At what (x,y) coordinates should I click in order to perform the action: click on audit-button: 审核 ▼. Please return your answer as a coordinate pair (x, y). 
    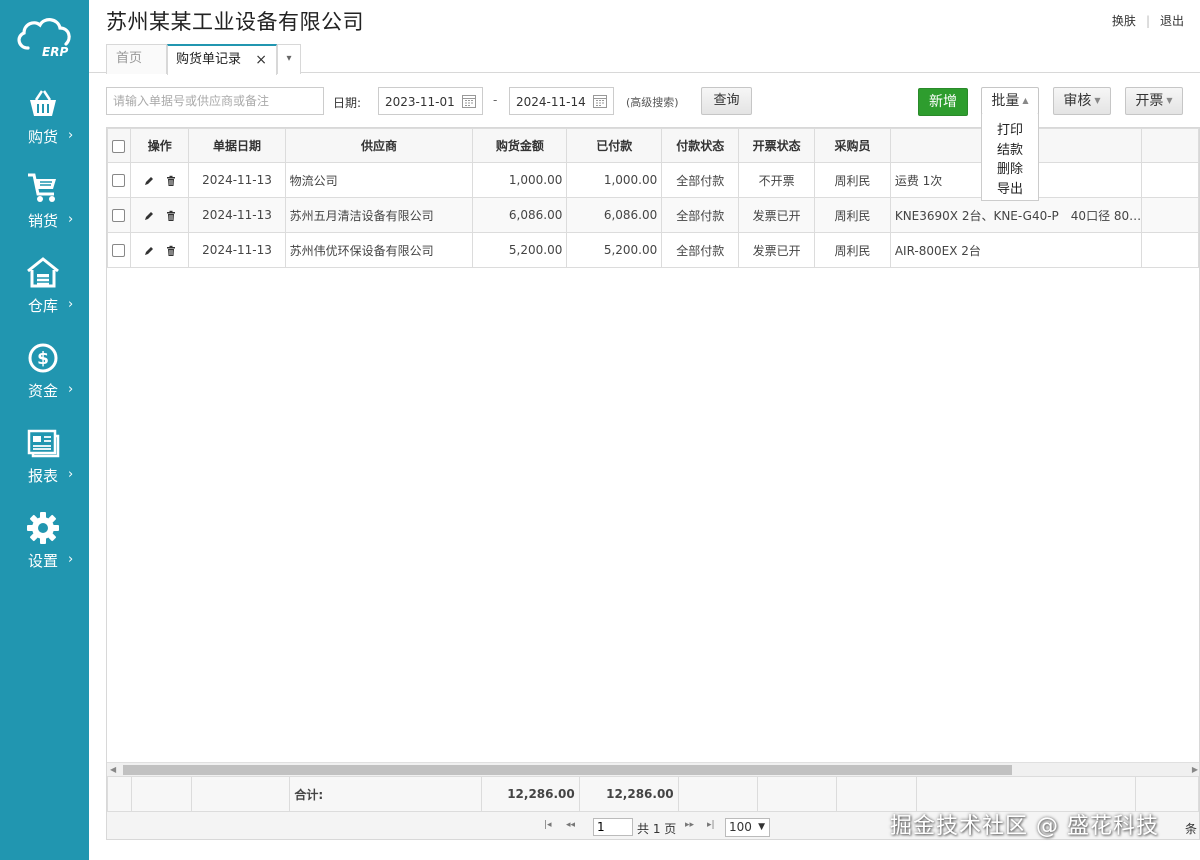
    Looking at the image, I should click on (1082, 101).